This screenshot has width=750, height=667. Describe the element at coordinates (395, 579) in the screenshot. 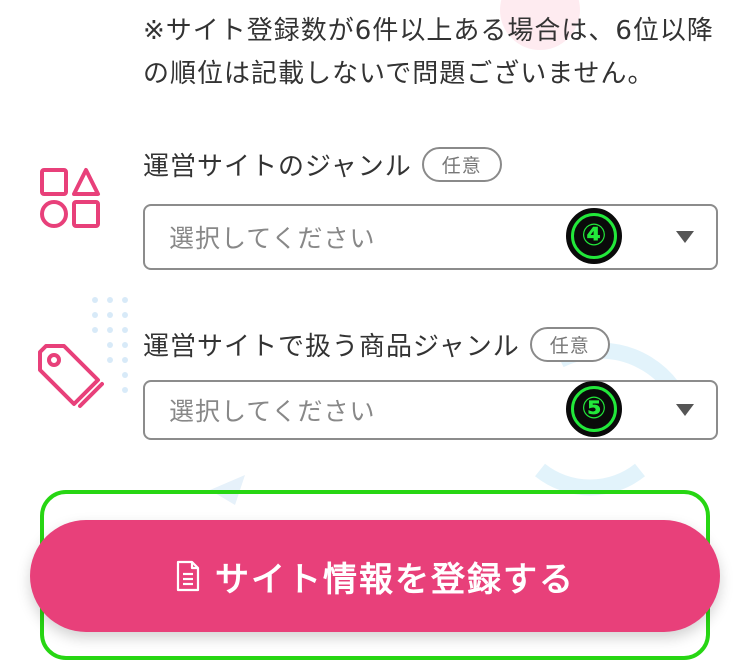

I see `register-site-button-label: サイト情報を登録する` at that location.